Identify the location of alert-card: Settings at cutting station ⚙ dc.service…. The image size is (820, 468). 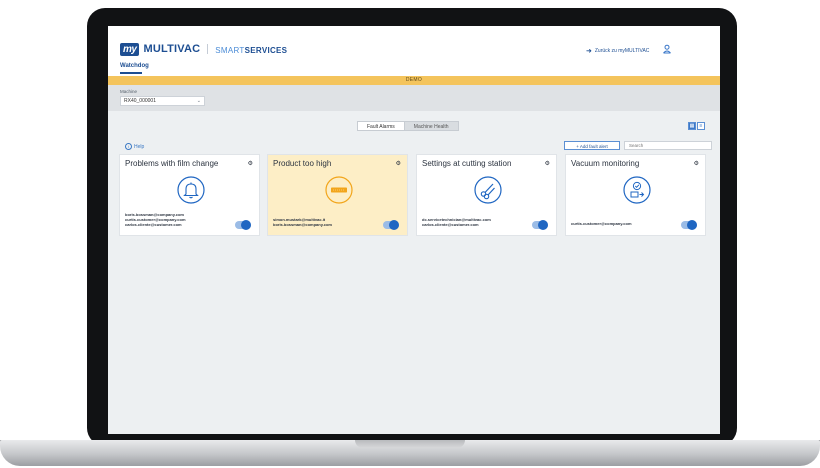
(486, 195).